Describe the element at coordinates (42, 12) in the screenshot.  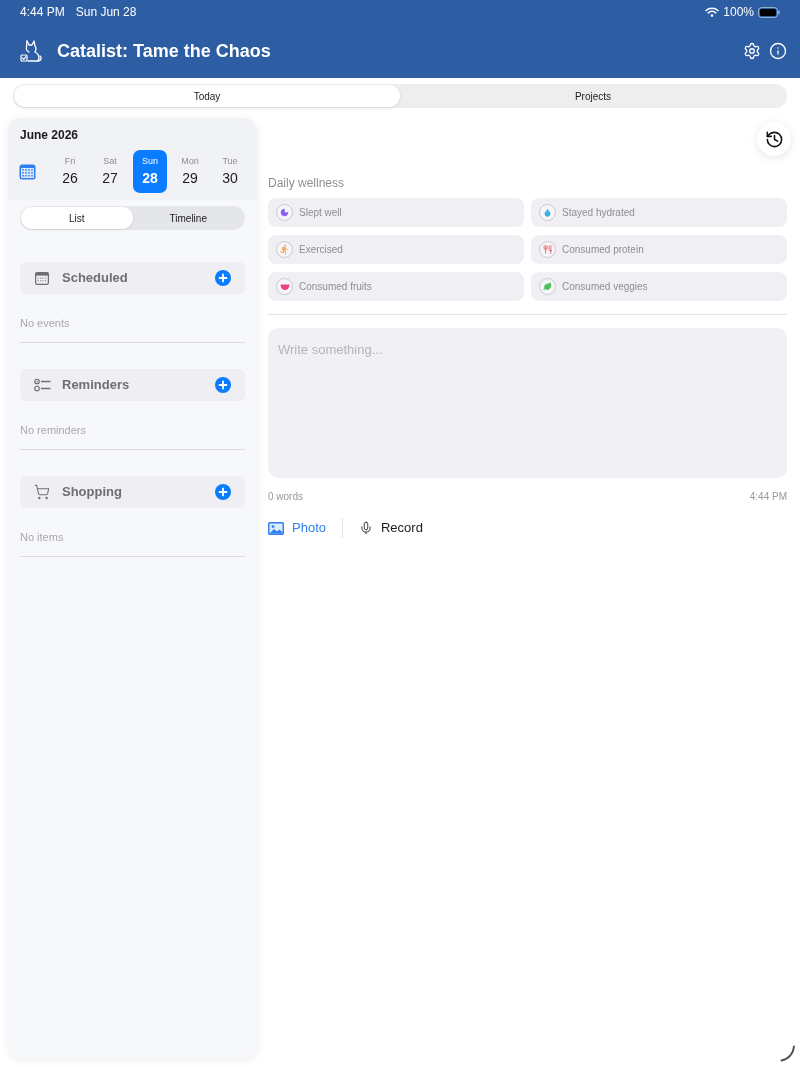
I see `status-time: 4:44 PM` at that location.